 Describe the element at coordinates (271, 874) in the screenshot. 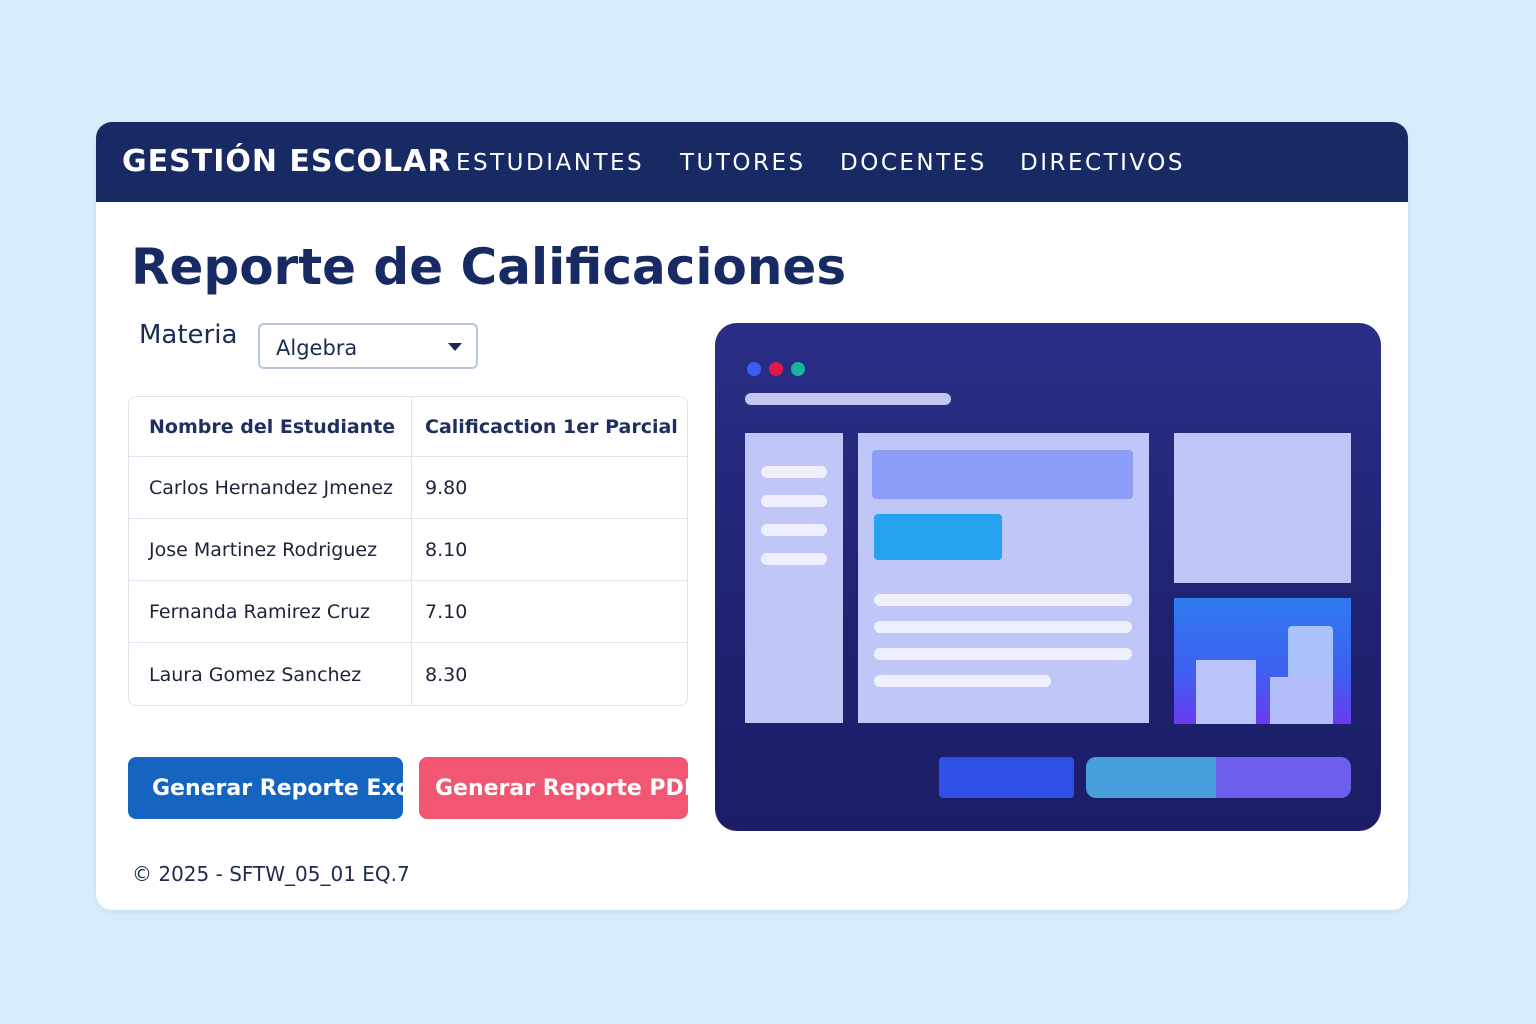

I see `footer-copyright: © 2025 - SFTW_05_01 EQ.7` at that location.